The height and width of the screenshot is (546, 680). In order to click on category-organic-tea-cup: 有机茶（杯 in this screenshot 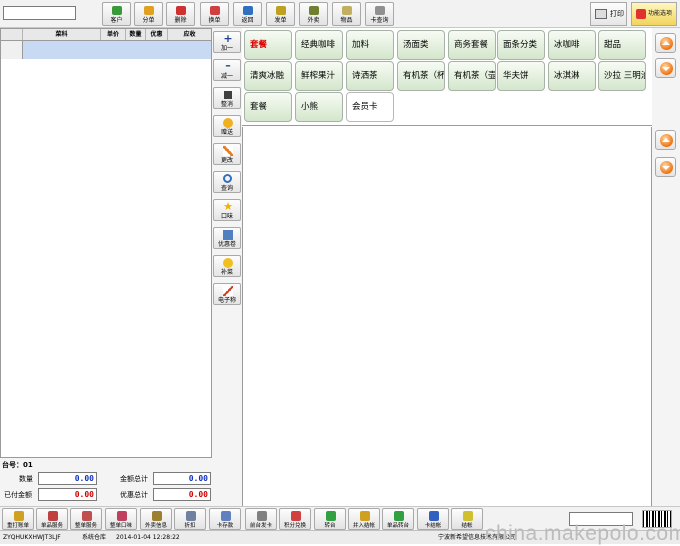, I will do `click(421, 76)`.